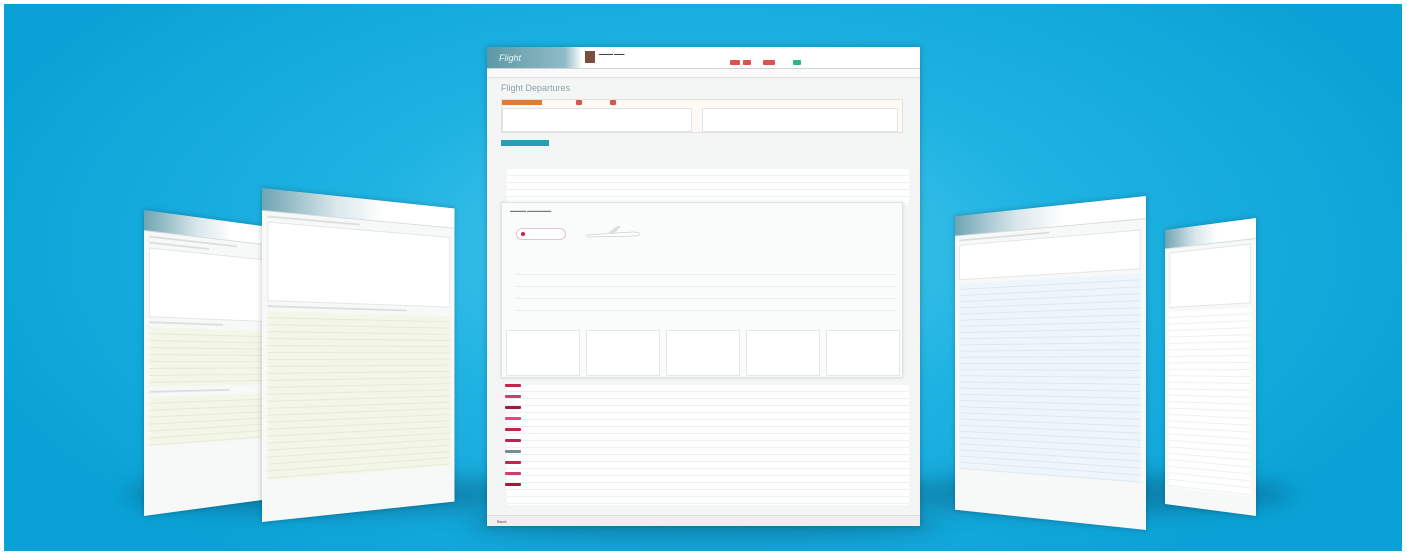  I want to click on user-name: ▬▬▬▬ ▬▬▬, so click(612, 54).